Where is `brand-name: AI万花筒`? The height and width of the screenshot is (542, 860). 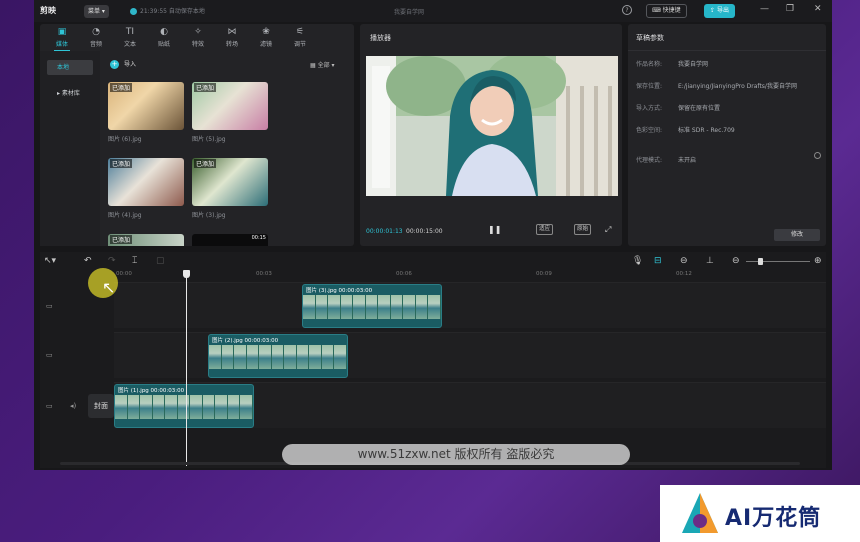 brand-name: AI万花筒 is located at coordinates (773, 518).